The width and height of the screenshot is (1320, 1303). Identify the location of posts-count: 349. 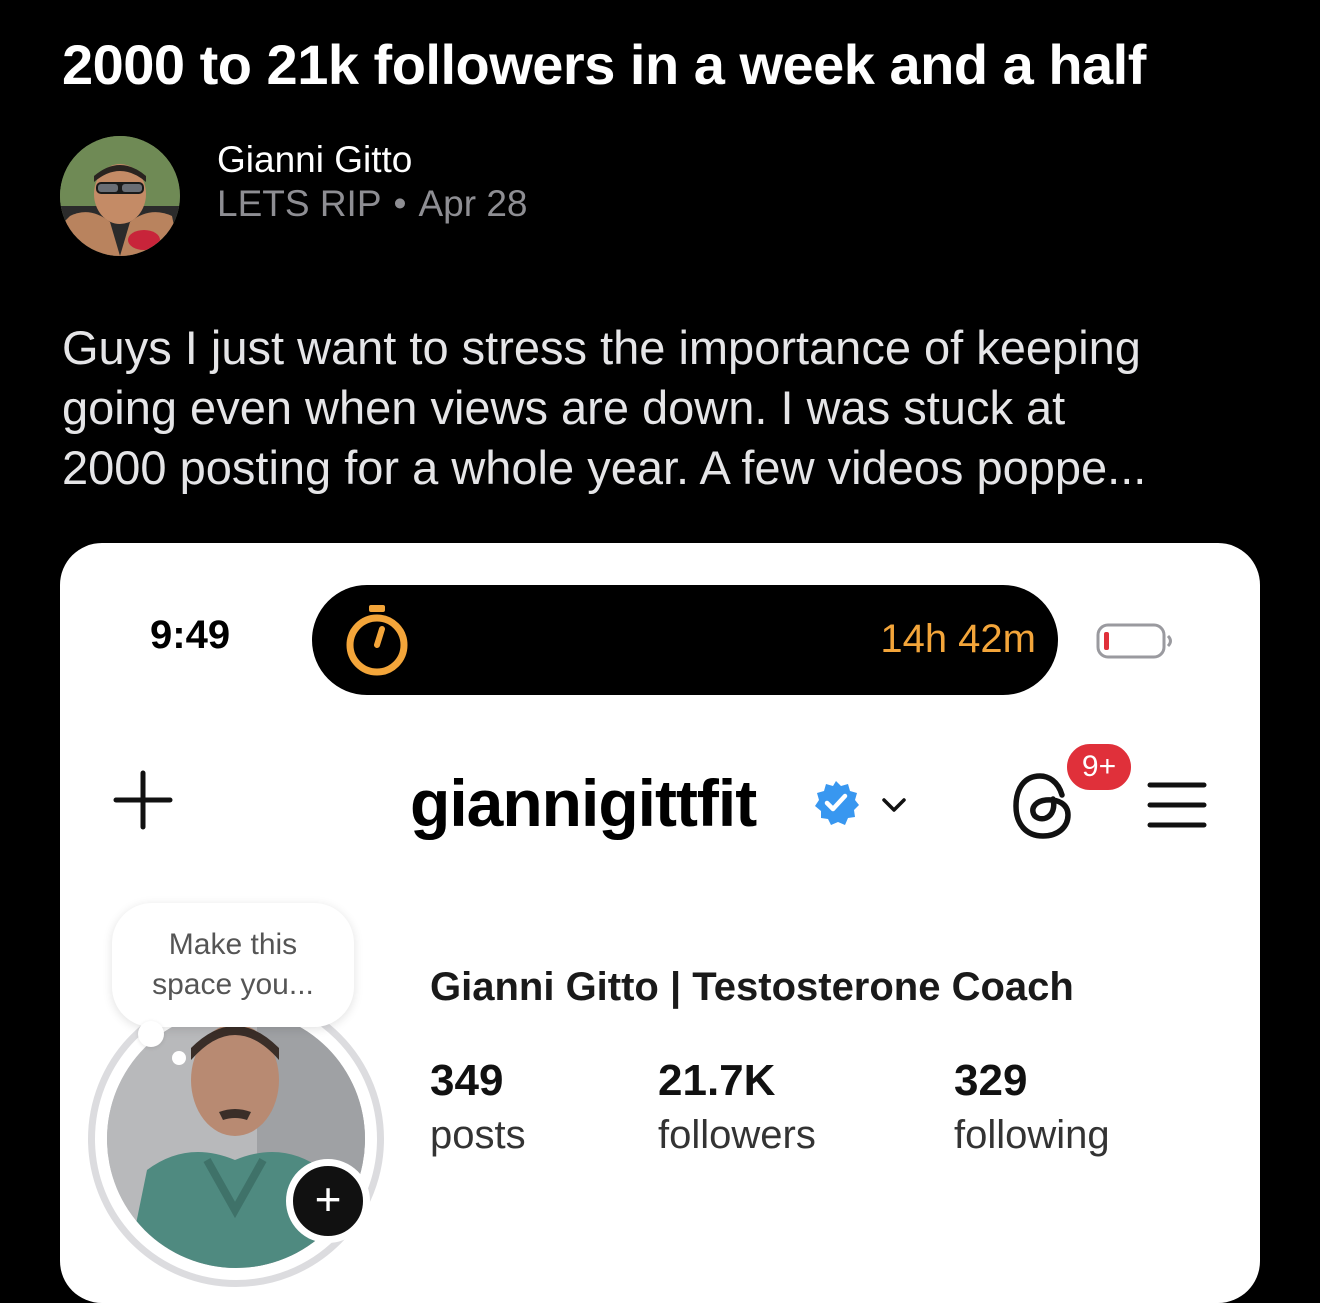
(467, 1080).